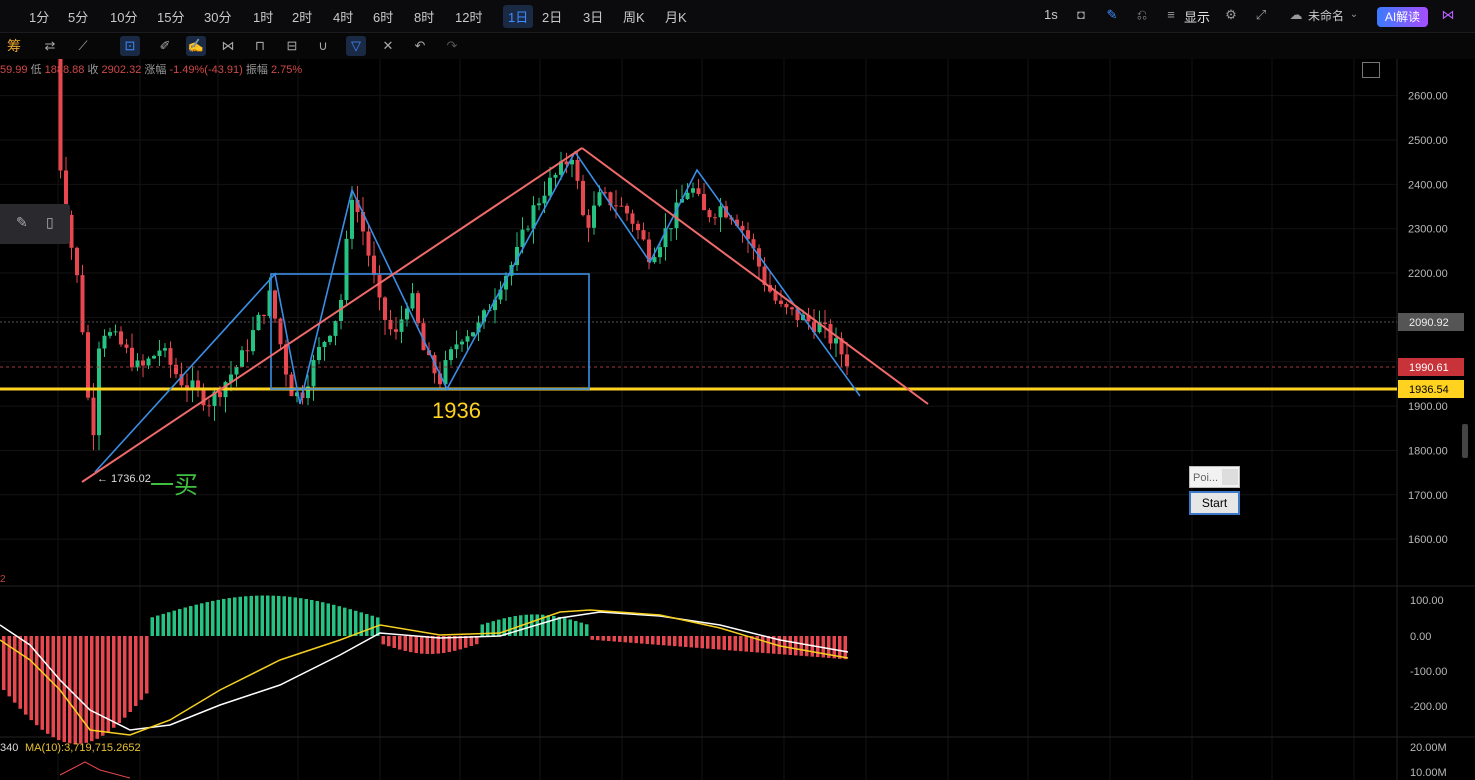 This screenshot has width=1475, height=780. I want to click on layout-name: 未命名, so click(1326, 15).